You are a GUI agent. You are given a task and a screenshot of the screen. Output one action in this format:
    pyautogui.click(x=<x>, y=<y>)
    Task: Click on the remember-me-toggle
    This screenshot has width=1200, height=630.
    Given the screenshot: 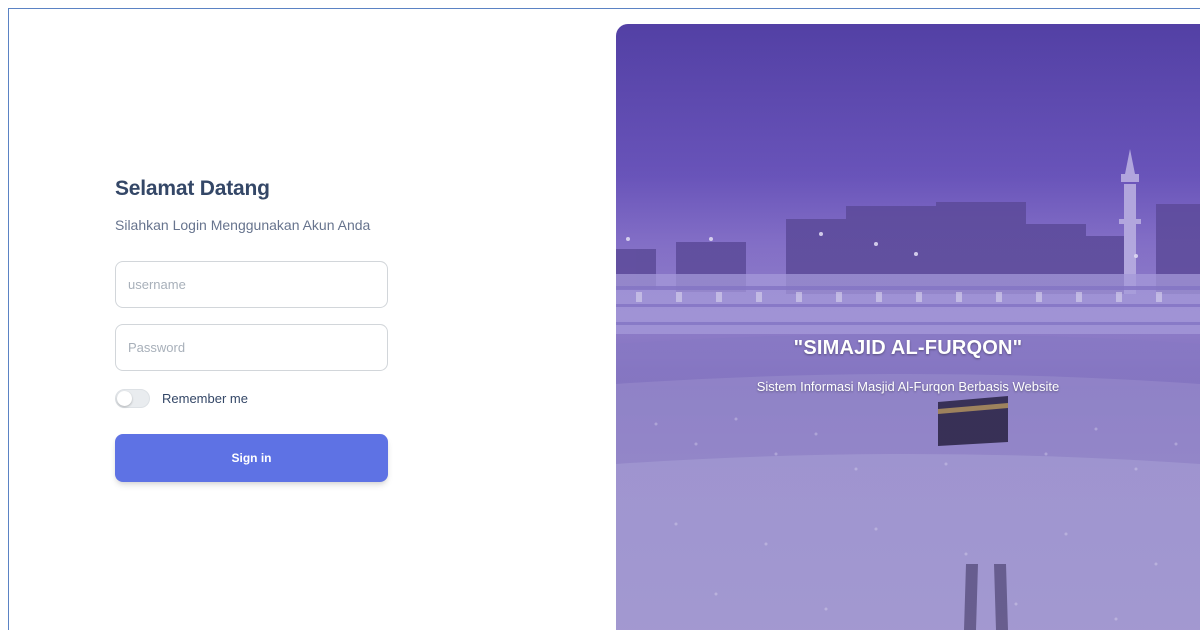 What is the action you would take?
    pyautogui.click(x=132, y=398)
    